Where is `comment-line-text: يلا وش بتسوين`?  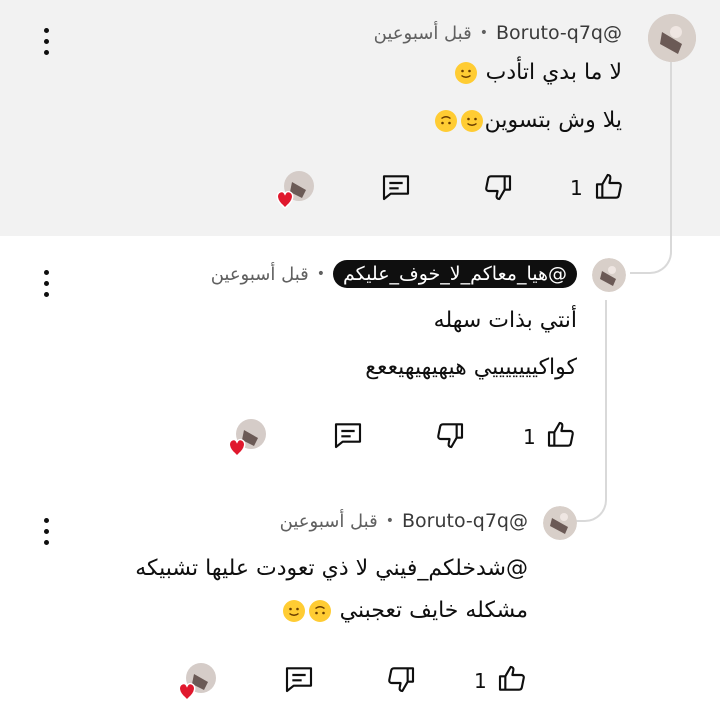 comment-line-text: يلا وش بتسوين is located at coordinates (553, 120).